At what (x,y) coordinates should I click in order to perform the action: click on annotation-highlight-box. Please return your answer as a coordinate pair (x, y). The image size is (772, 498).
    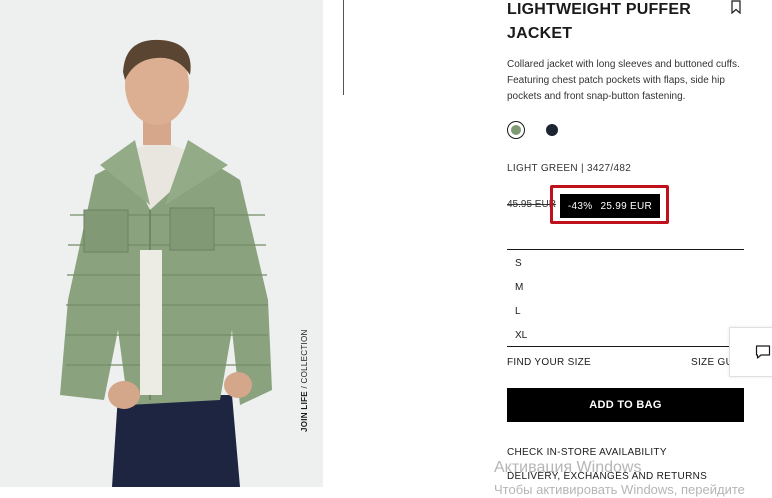
    Looking at the image, I should click on (609, 204).